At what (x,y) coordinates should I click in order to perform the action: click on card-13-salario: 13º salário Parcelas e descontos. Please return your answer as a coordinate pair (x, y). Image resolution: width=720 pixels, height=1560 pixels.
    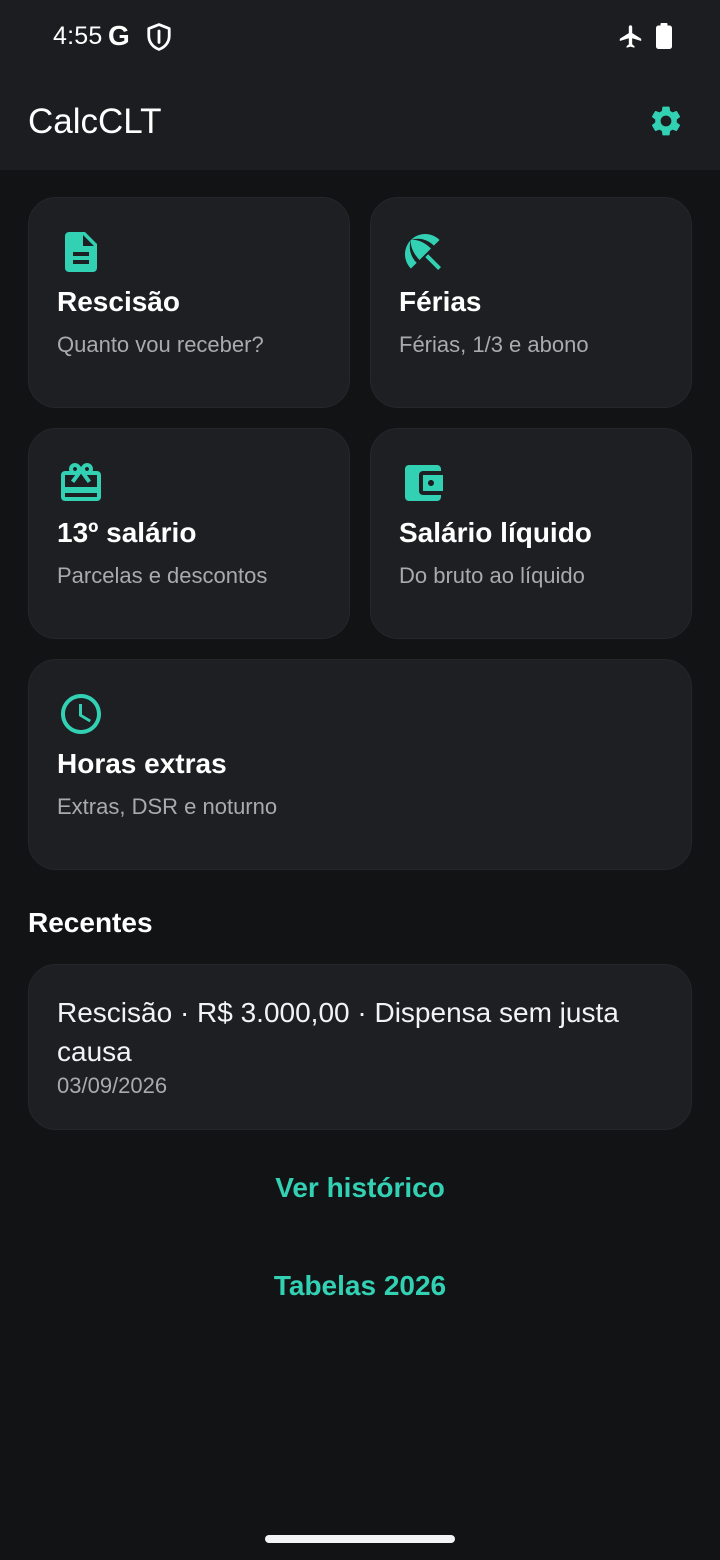
    Looking at the image, I should click on (189, 533).